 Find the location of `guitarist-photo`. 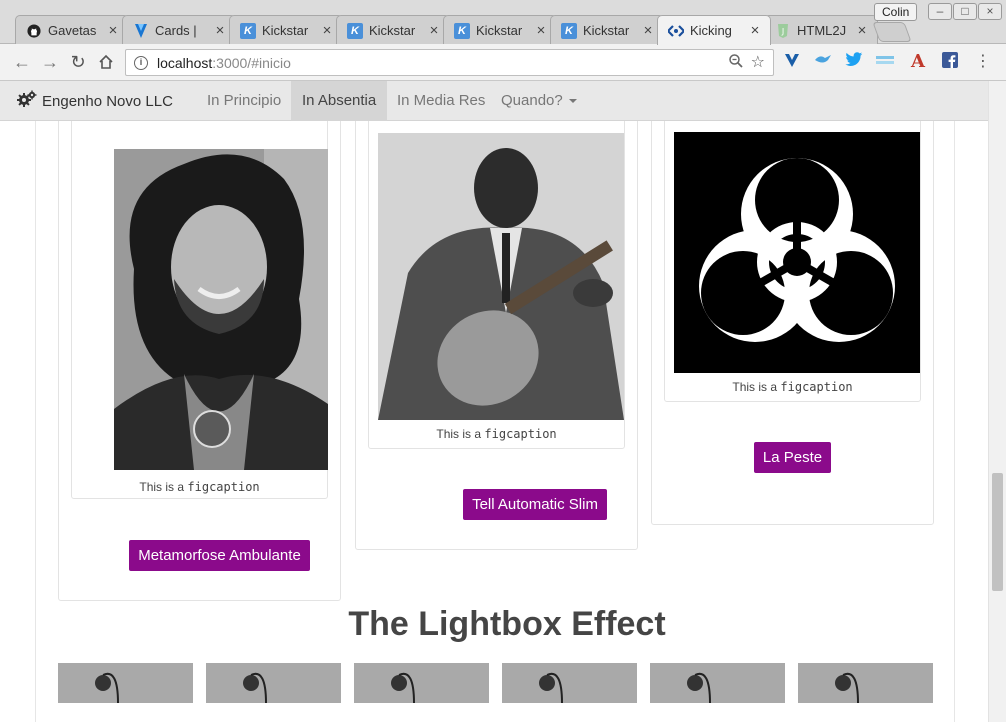

guitarist-photo is located at coordinates (501, 276).